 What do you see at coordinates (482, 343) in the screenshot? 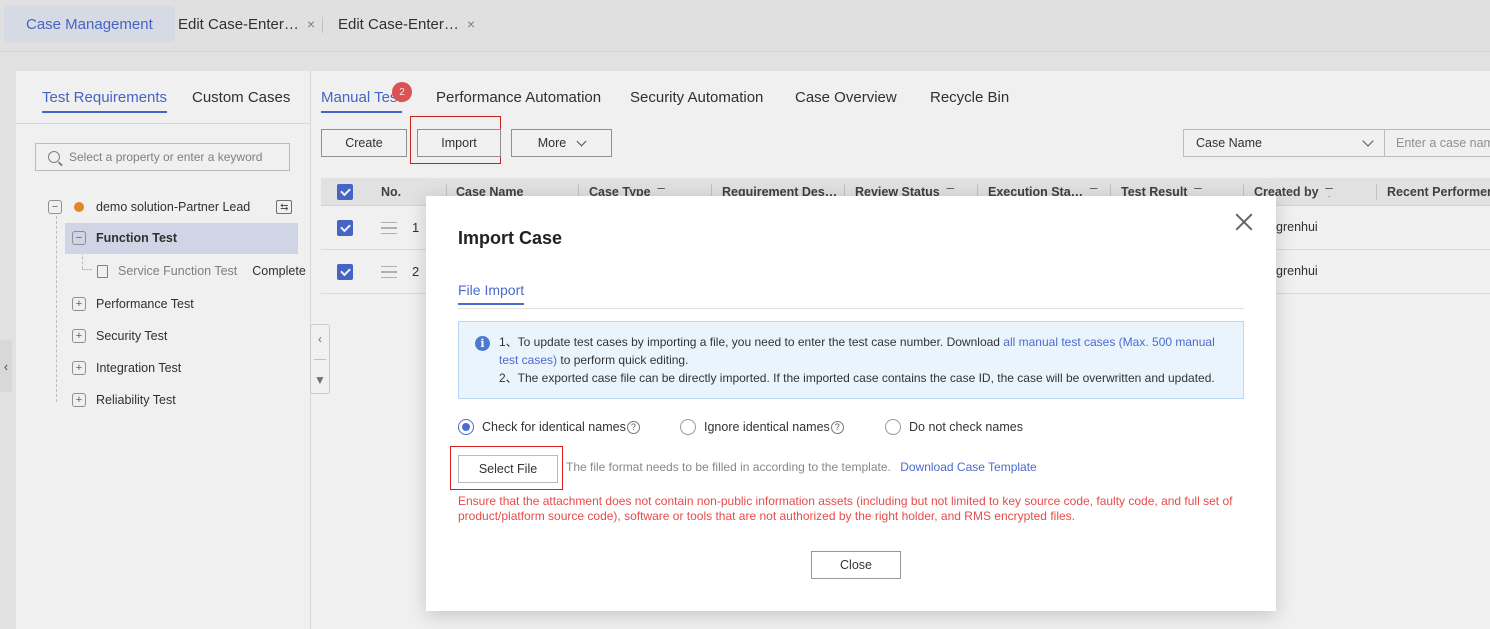
I see `info-icon: i` at bounding box center [482, 343].